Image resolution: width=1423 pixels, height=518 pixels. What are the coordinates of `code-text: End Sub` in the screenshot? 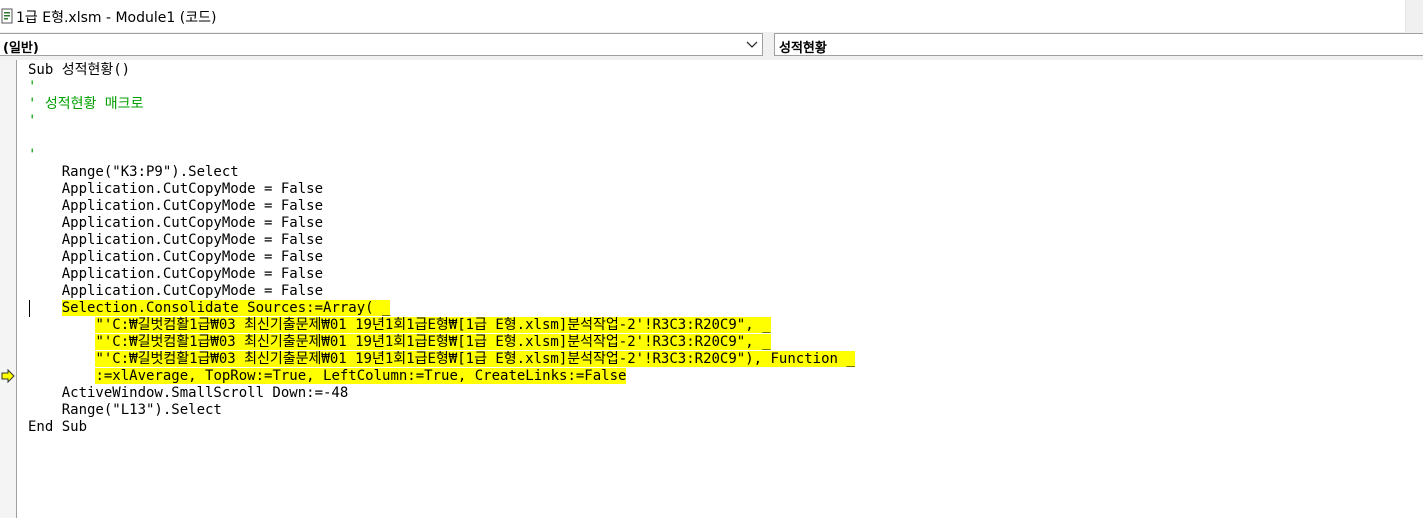 It's located at (58, 427).